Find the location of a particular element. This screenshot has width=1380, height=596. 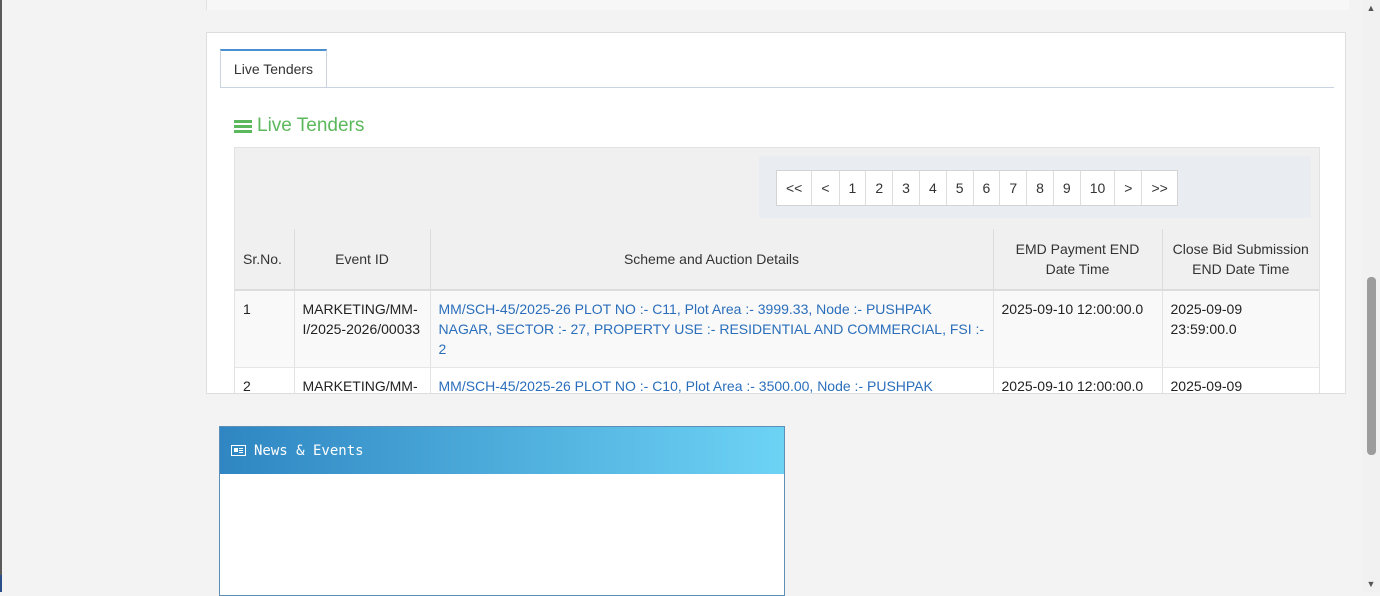

pager-first-button: << is located at coordinates (795, 188).